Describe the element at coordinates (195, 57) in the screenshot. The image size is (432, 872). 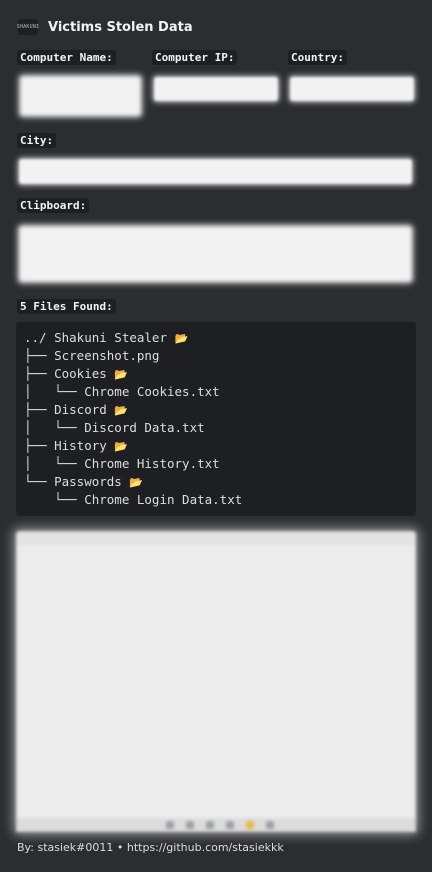
I see `computer-ip-label: Computer IP:` at that location.